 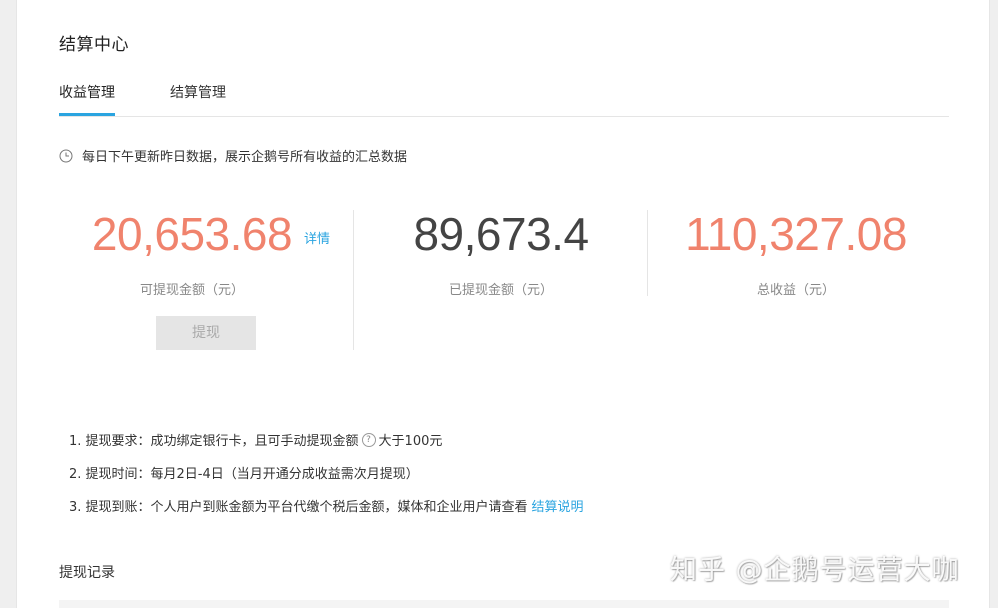 I want to click on rule-text: 2. 提现时间：每月2日-4日（当月开通分成收益需次月提现）, so click(x=244, y=474).